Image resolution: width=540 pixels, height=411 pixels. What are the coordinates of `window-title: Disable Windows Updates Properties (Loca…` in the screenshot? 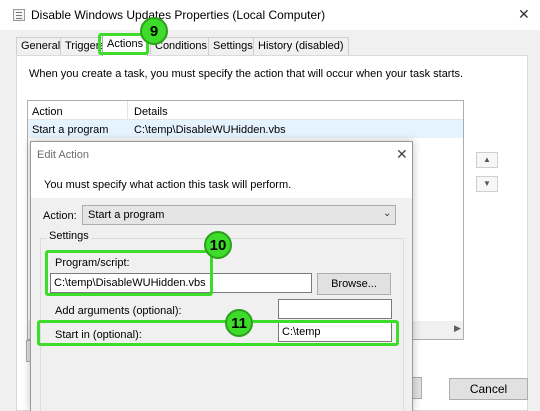 It's located at (178, 15).